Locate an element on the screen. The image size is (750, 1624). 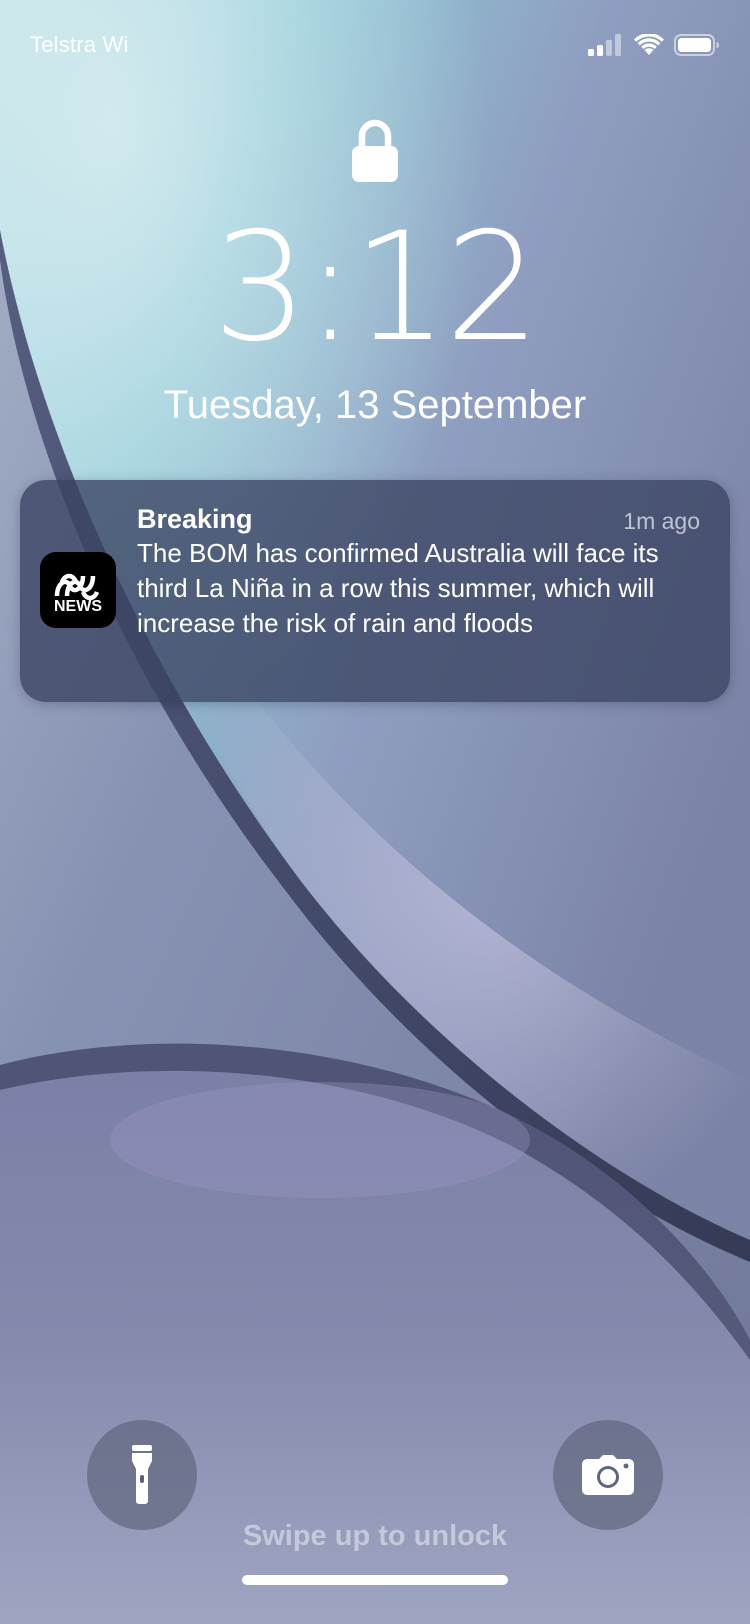
lock-icon is located at coordinates (375, 150).